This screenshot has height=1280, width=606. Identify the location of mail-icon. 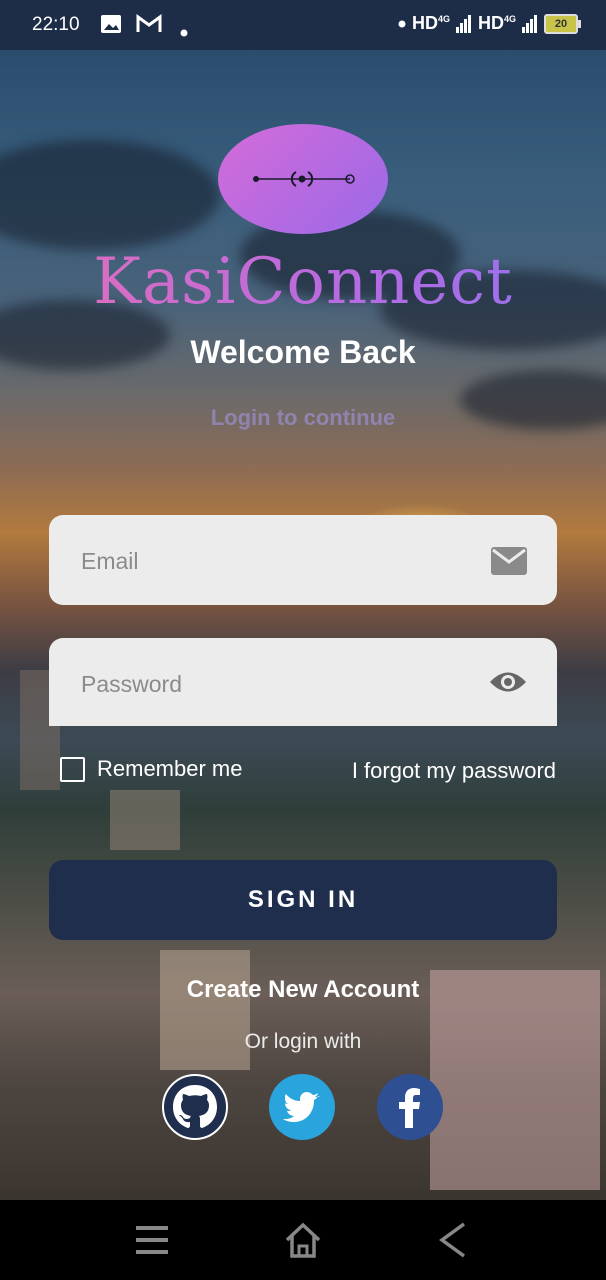
(509, 563).